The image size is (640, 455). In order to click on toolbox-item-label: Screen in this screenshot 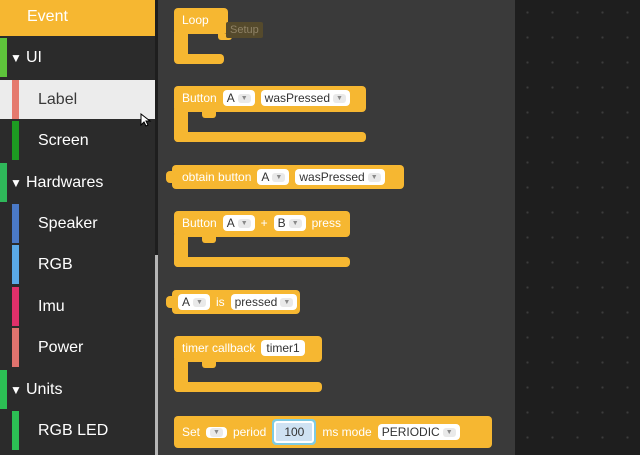, I will do `click(63, 140)`.